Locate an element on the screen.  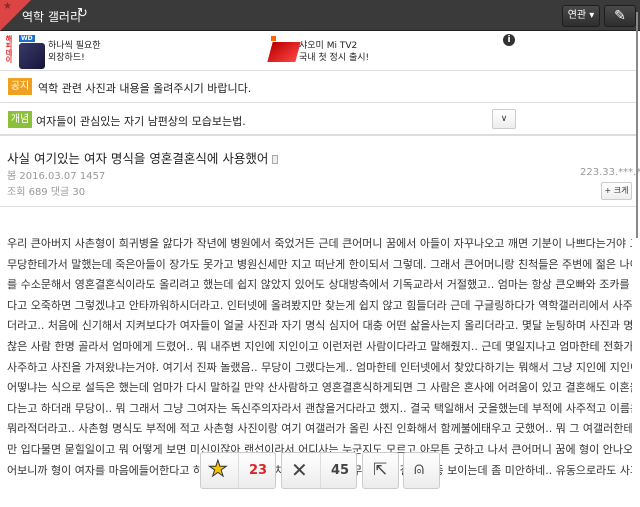
ad-text-2: 샤오미 Mi TV2 국내 첫 정시 출시! is located at coordinates (334, 52).